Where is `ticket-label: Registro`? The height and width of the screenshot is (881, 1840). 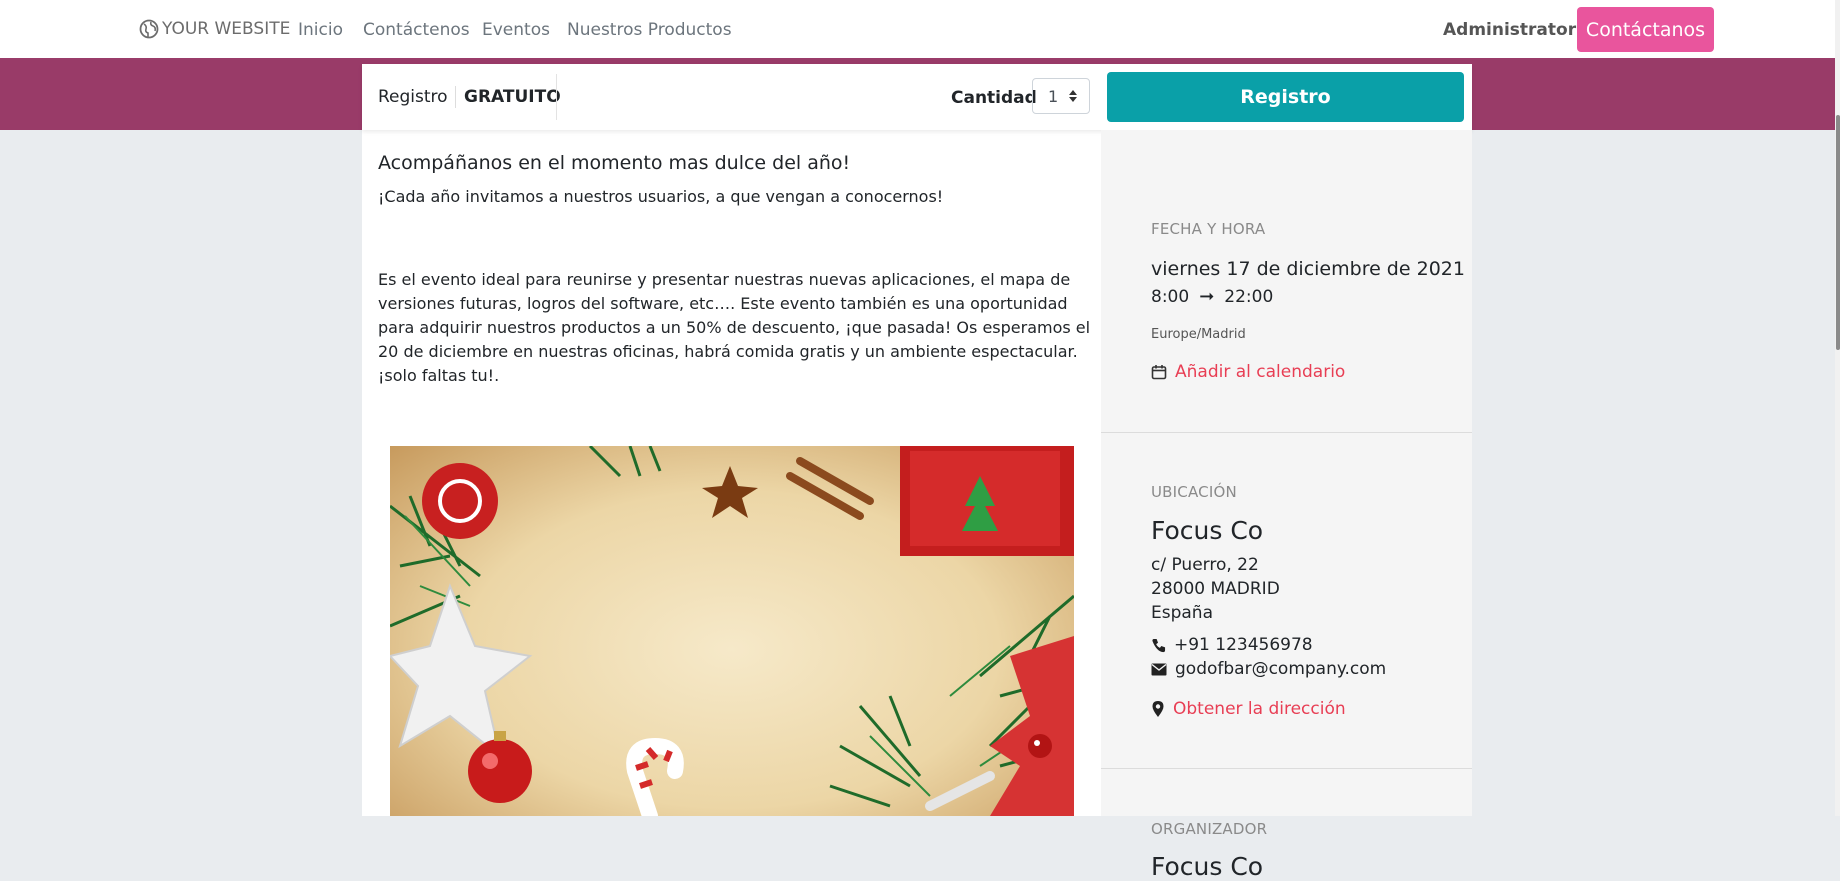 ticket-label: Registro is located at coordinates (413, 97).